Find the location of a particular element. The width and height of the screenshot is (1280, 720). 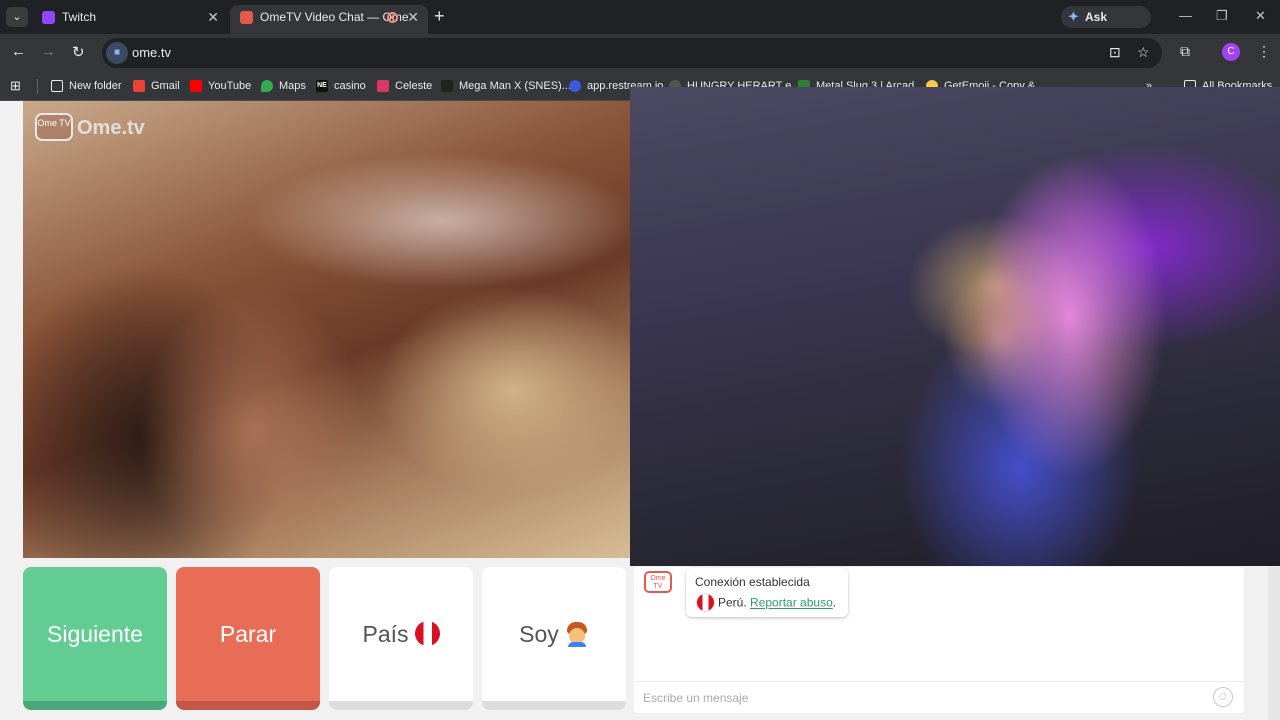

chat-input-row: ☺ is located at coordinates (939, 697).